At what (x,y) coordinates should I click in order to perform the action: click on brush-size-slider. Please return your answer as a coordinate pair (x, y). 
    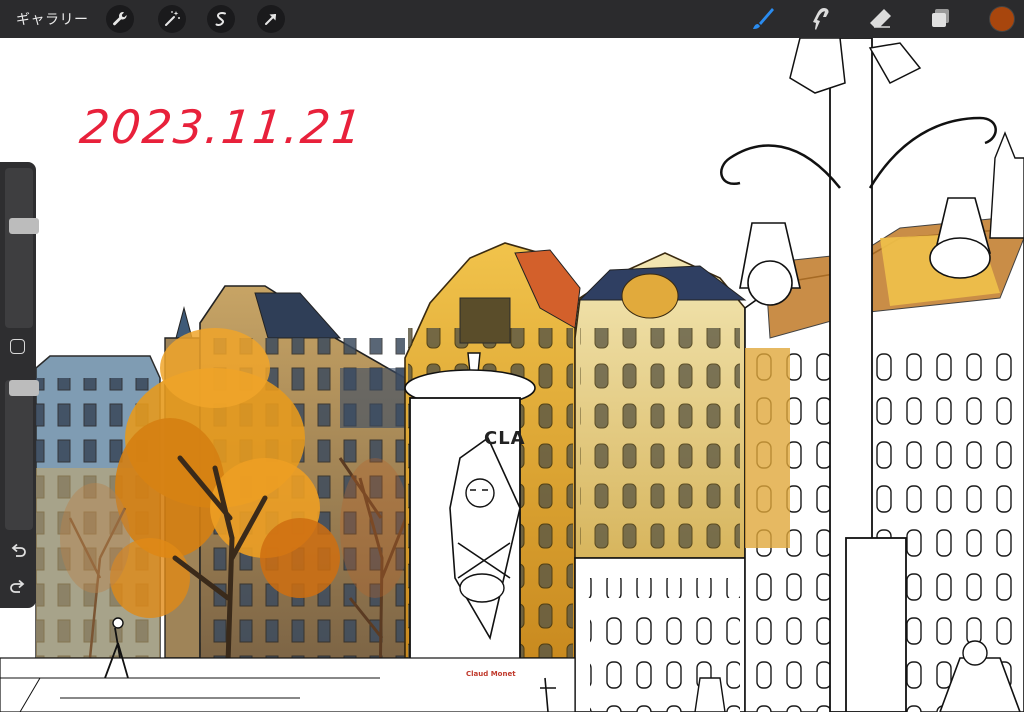
    Looking at the image, I should click on (22, 248).